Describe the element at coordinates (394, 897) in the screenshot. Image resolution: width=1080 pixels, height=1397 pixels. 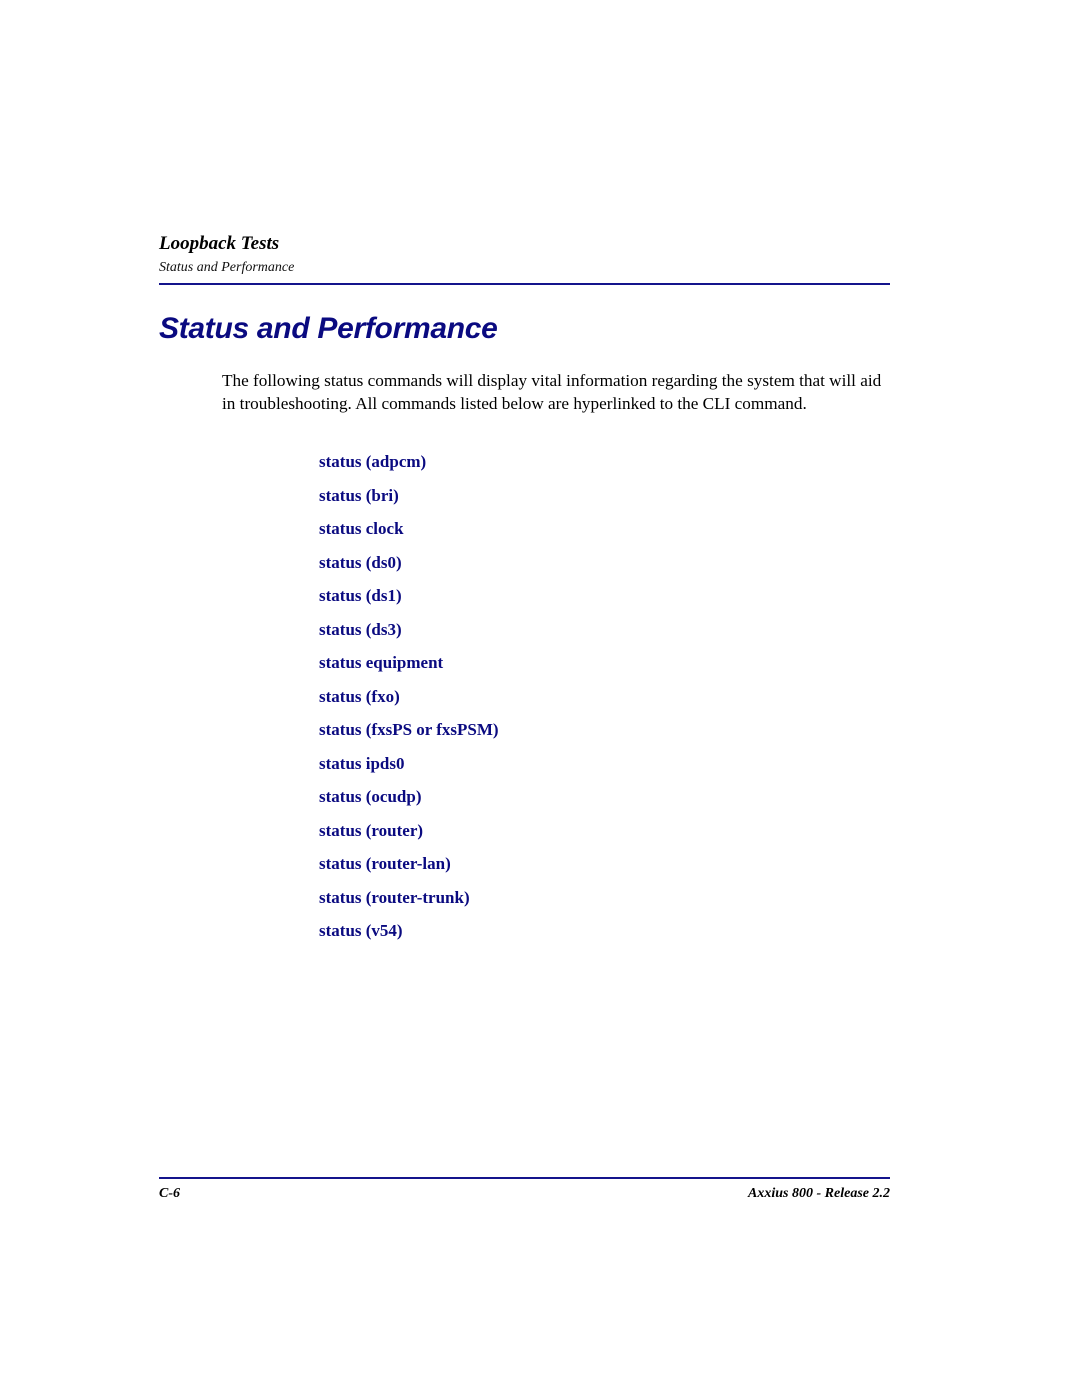
I see `link-status-router-trunk: status (router-trunk)` at that location.